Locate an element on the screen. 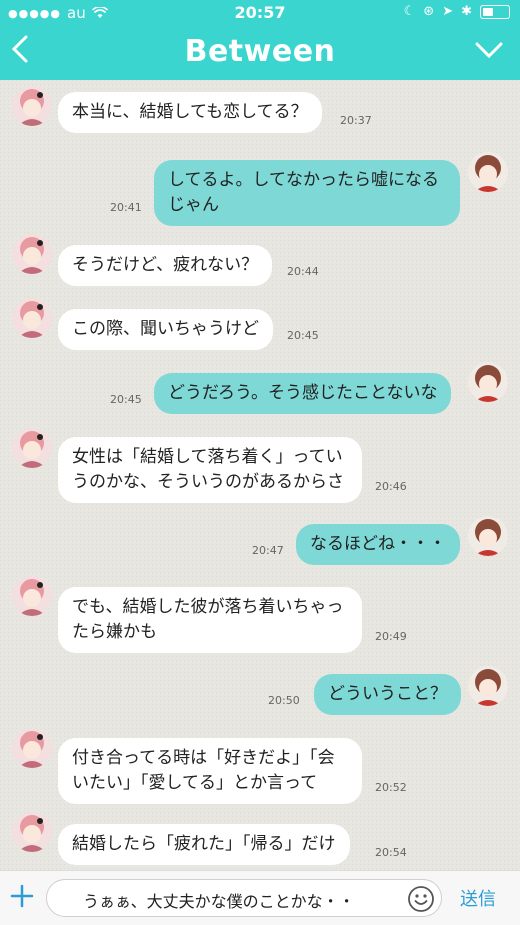 The width and height of the screenshot is (520, 925). message-time: 20:37 is located at coordinates (356, 120).